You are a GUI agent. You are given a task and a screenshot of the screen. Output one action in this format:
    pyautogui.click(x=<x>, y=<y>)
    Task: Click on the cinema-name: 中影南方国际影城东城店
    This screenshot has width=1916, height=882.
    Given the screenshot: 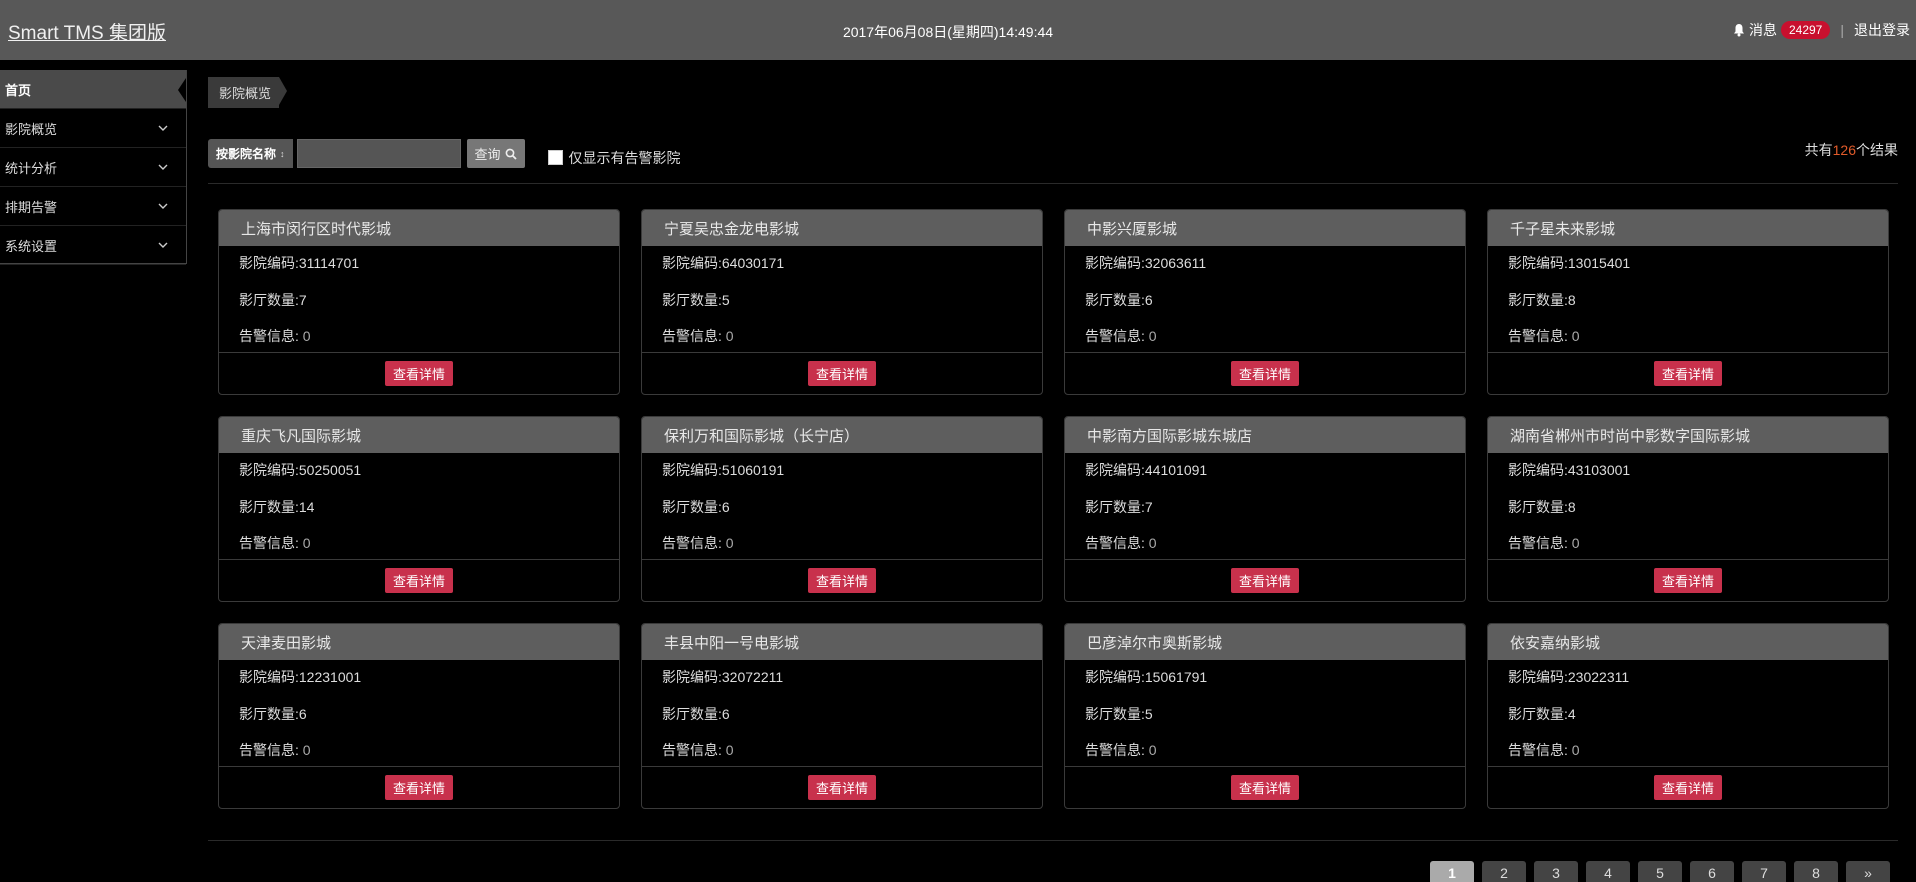 What is the action you would take?
    pyautogui.click(x=1265, y=435)
    